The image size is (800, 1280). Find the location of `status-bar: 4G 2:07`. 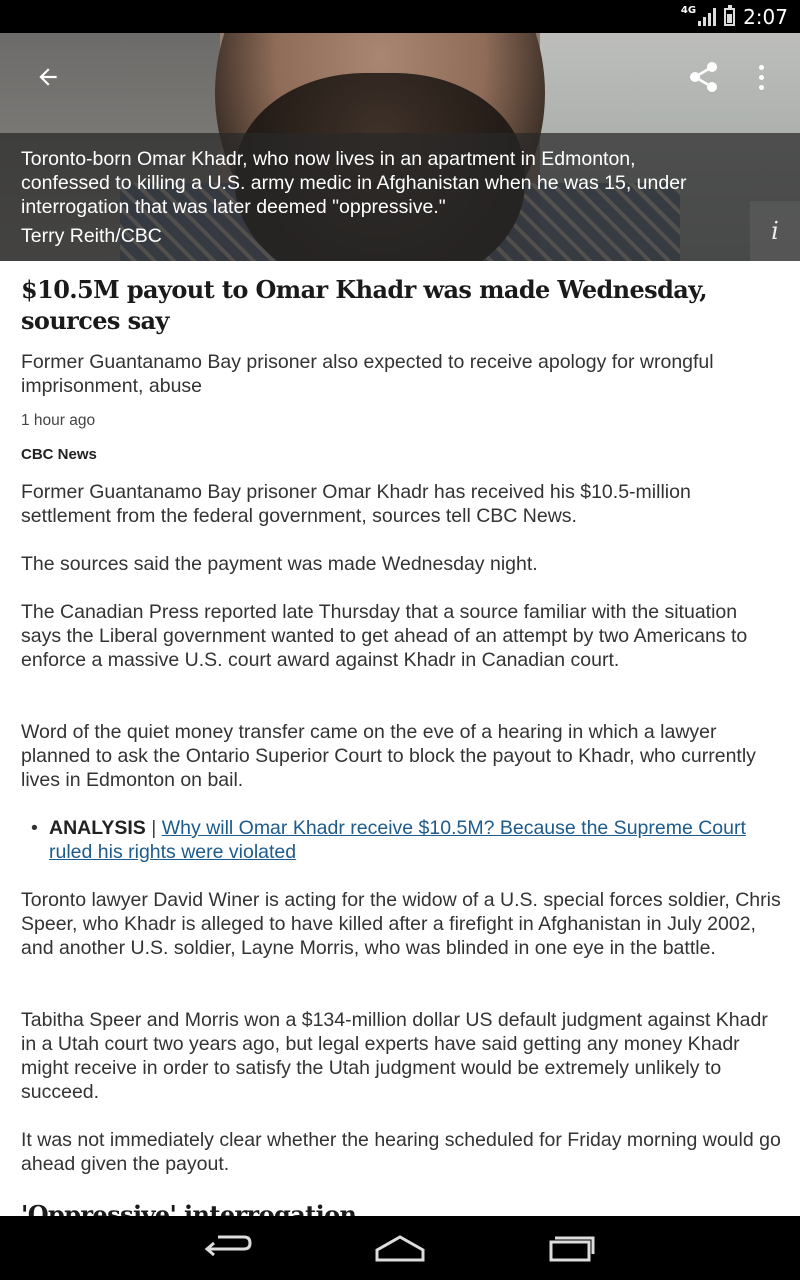

status-bar: 4G 2:07 is located at coordinates (400, 16).